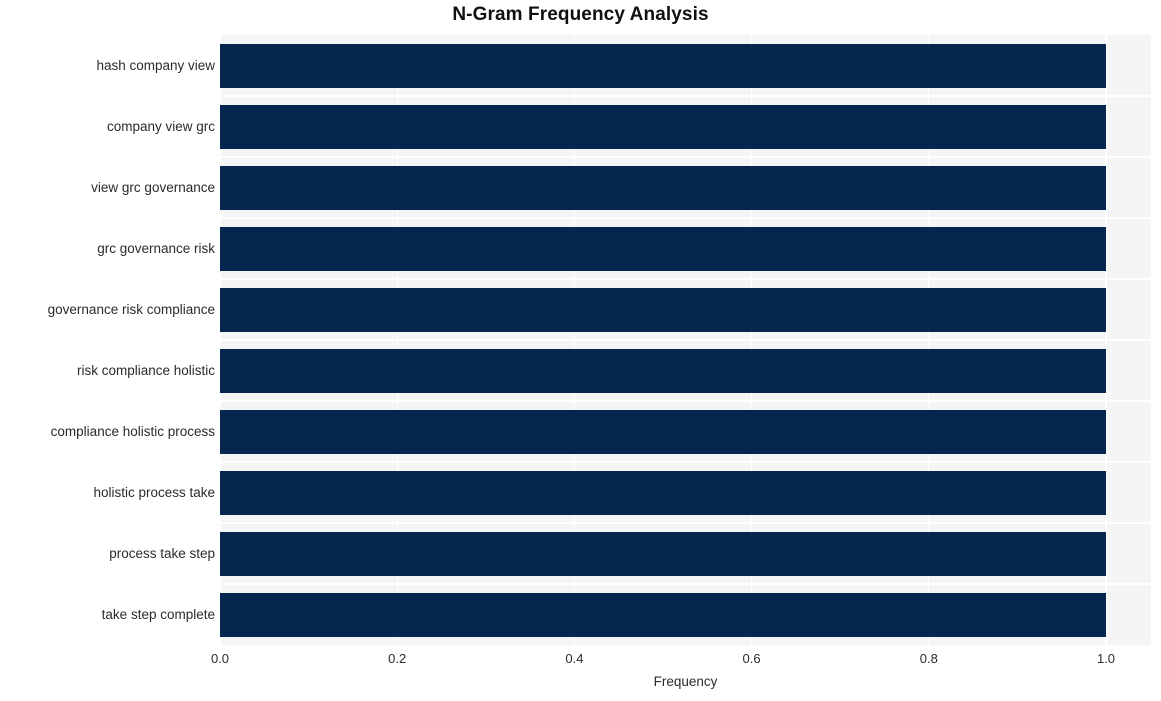  Describe the element at coordinates (154, 492) in the screenshot. I see `y-axis-tick-label: holistic process take` at that location.